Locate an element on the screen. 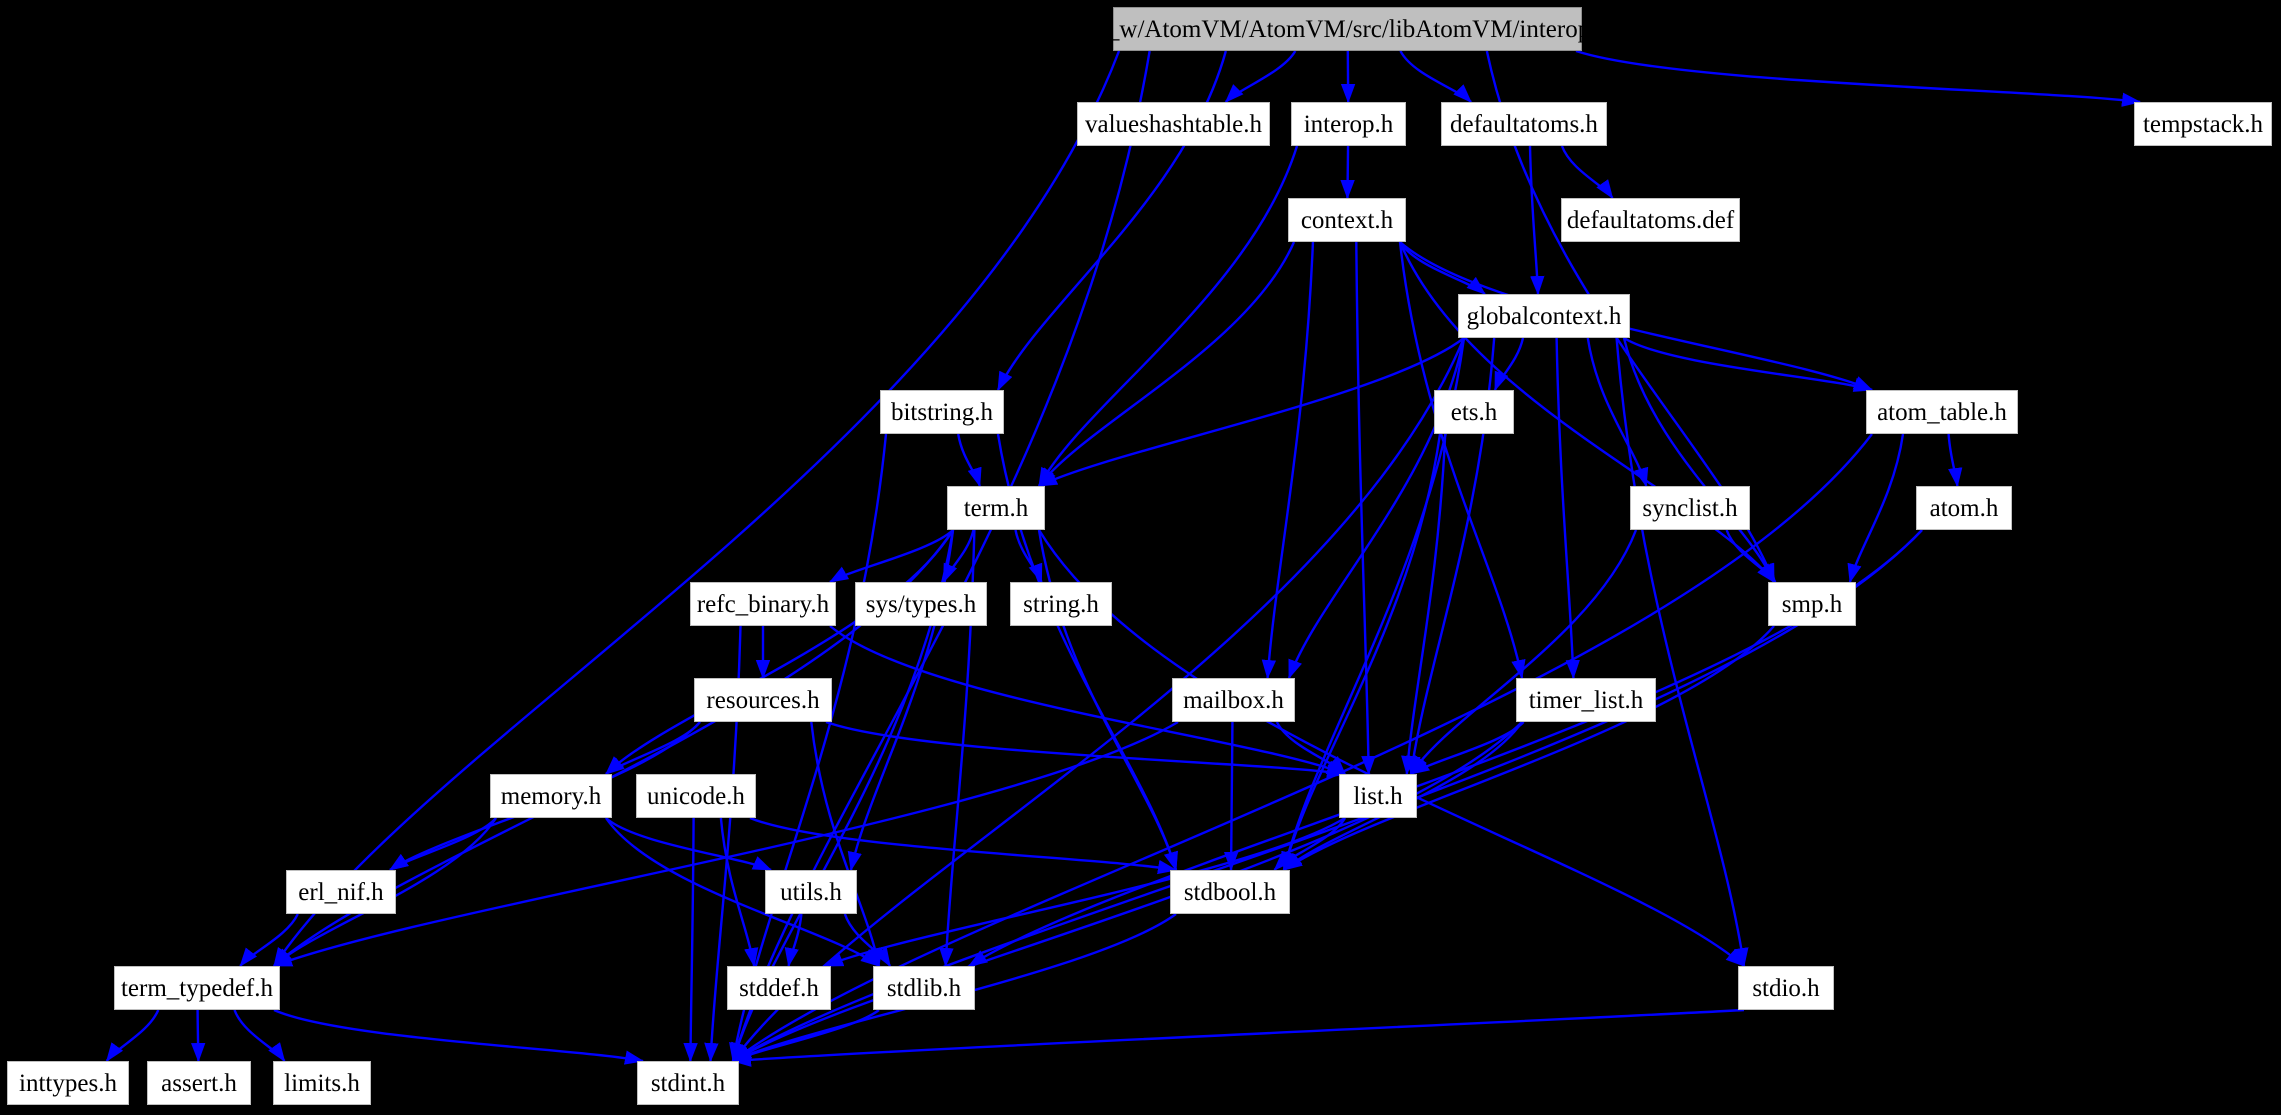 Image resolution: width=2281 pixels, height=1115 pixels. node-label: memory.h is located at coordinates (551, 796).